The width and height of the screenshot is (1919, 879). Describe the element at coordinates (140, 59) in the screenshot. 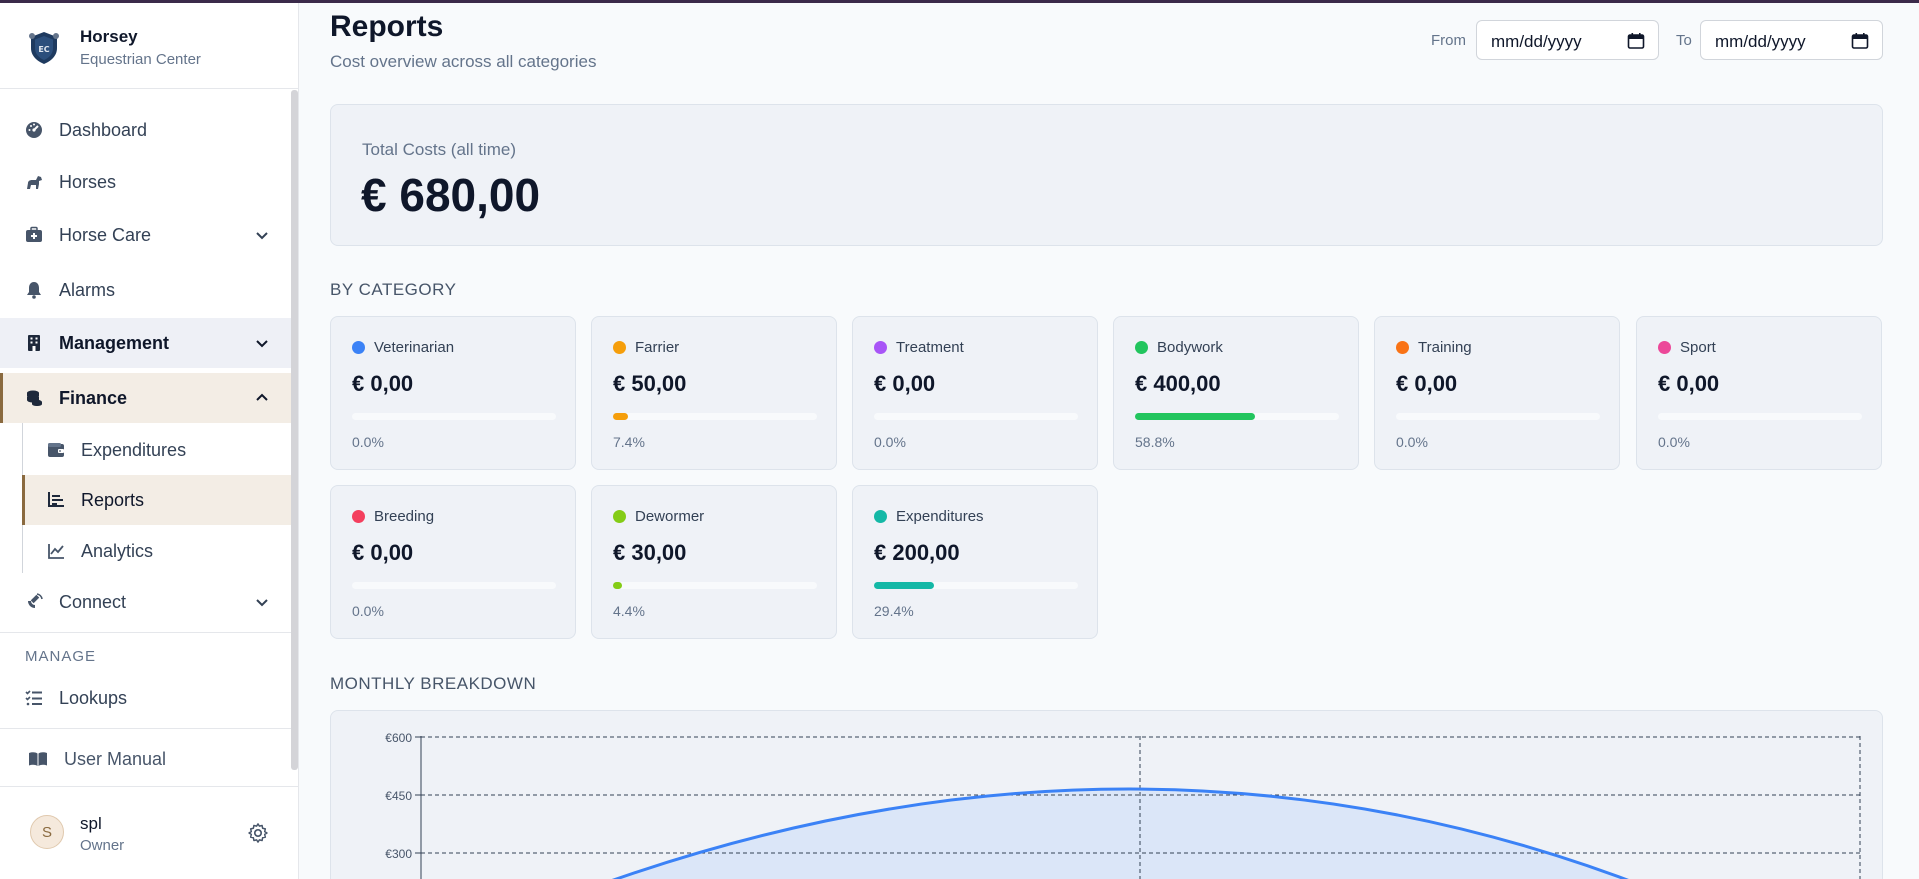

I see `brand-subtitle: Equestrian Center` at that location.